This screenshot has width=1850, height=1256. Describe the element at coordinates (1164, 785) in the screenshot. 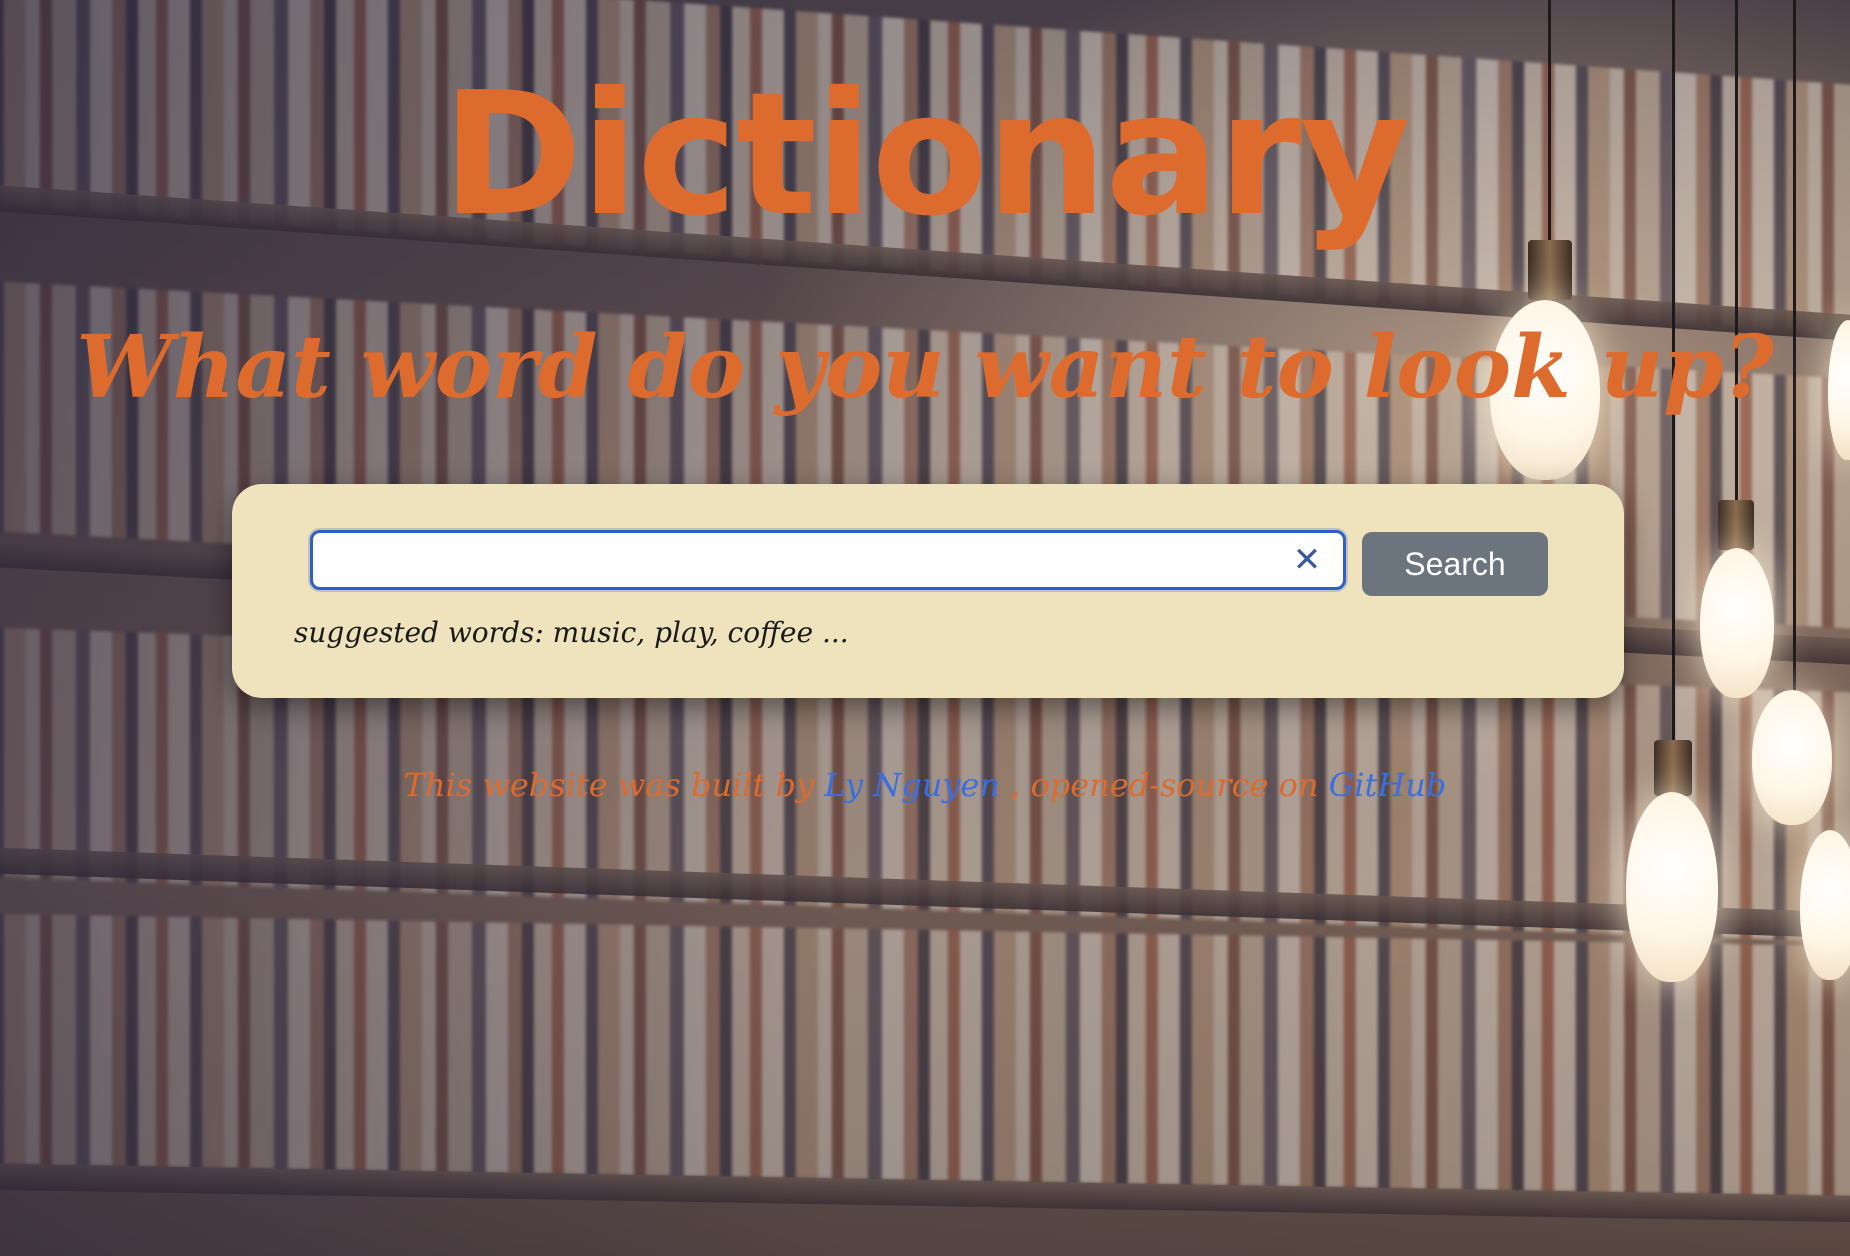

I see `footer-middle: , opened-source on` at that location.